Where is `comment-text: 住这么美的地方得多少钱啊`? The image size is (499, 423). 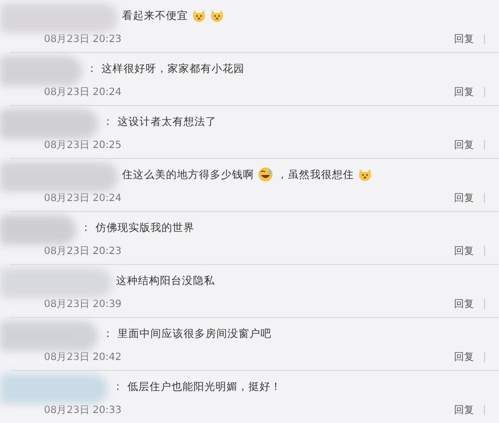
comment-text: 住这么美的地方得多少钱啊 is located at coordinates (188, 175).